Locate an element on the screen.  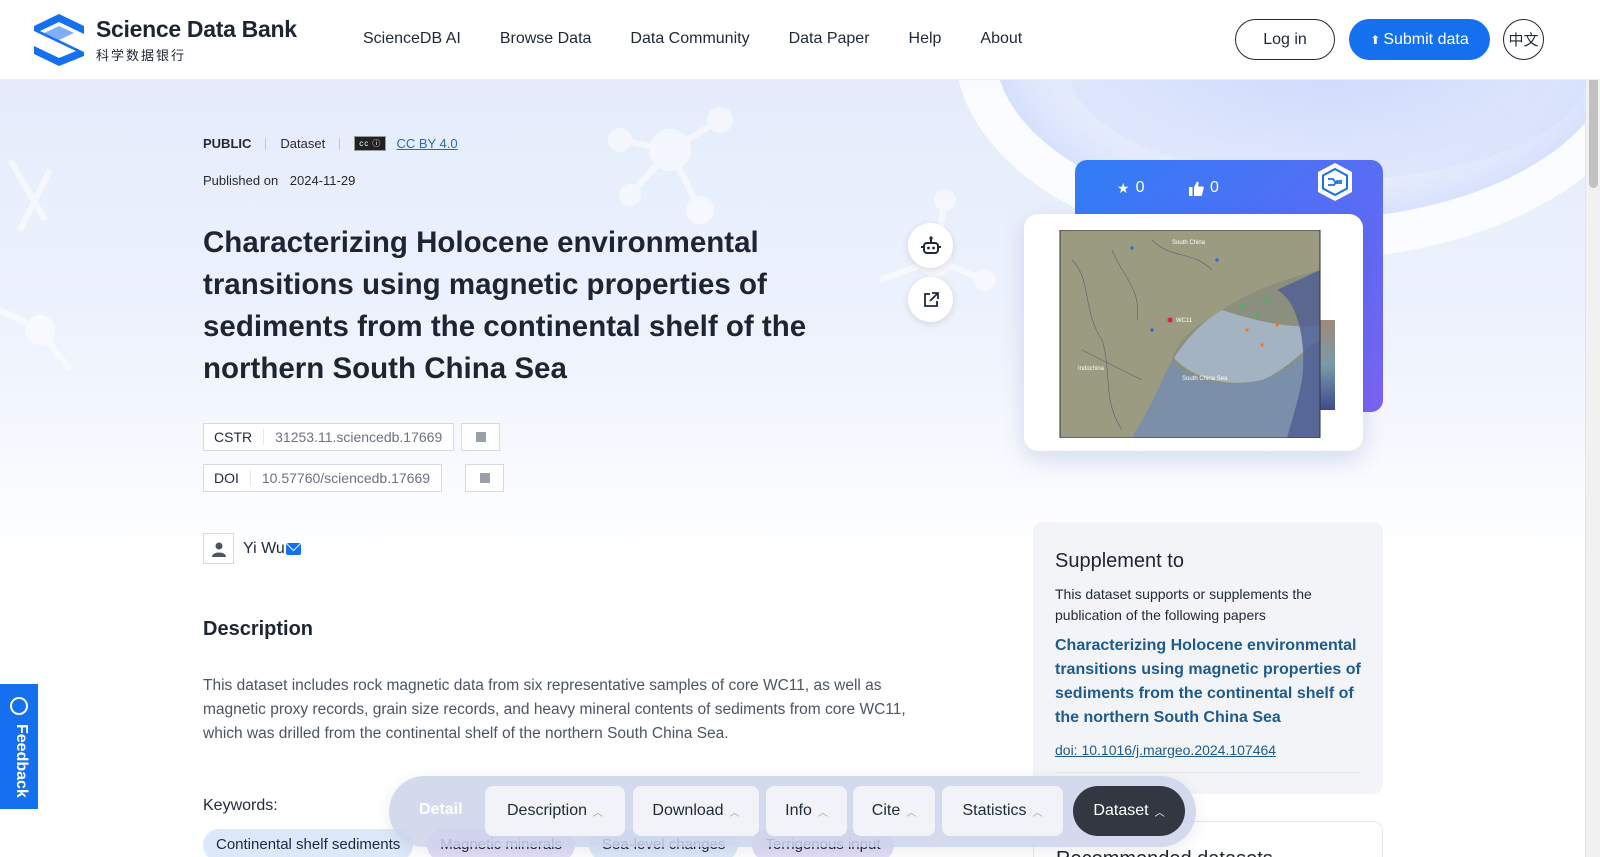
logo-icon is located at coordinates (59, 40).